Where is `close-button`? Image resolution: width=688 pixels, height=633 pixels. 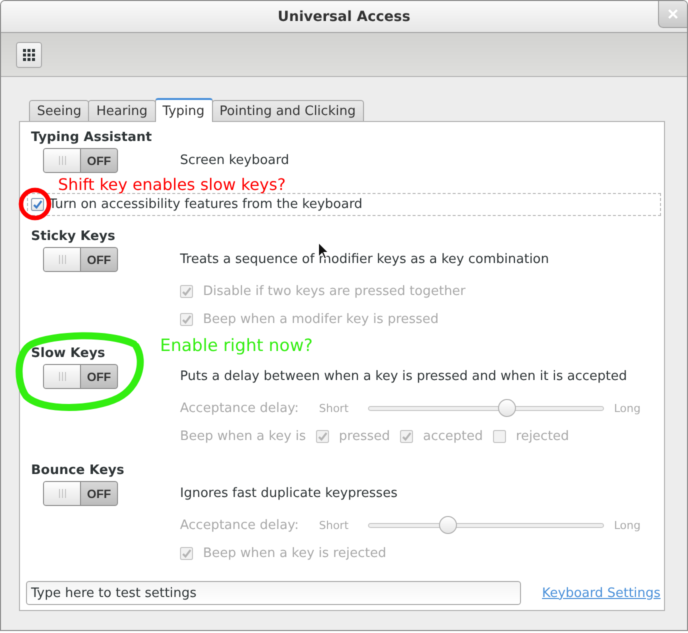 close-button is located at coordinates (672, 14).